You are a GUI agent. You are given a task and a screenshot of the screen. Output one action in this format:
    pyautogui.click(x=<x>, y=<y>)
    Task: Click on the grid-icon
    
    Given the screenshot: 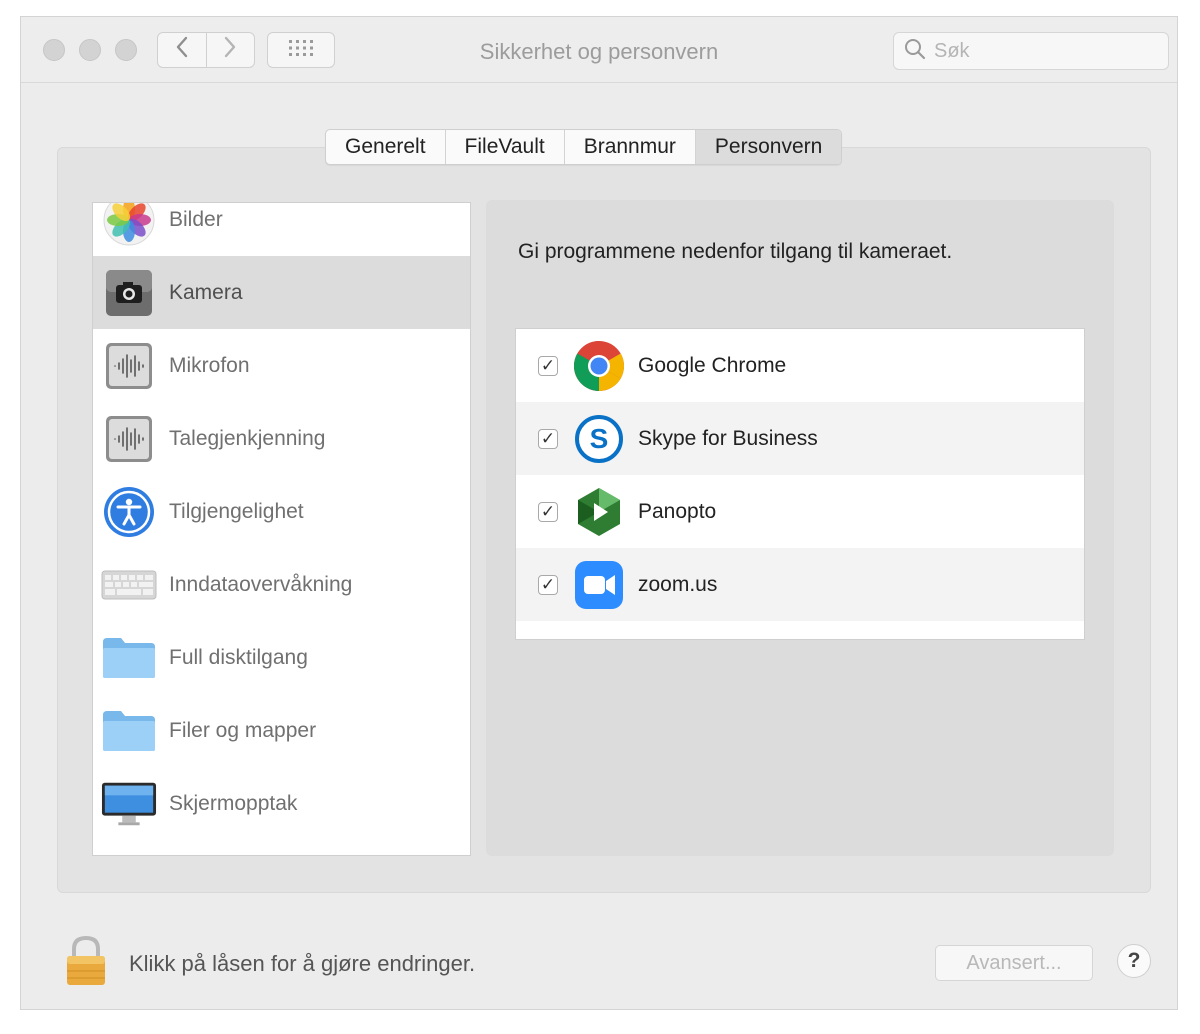 What is the action you would take?
    pyautogui.click(x=301, y=50)
    